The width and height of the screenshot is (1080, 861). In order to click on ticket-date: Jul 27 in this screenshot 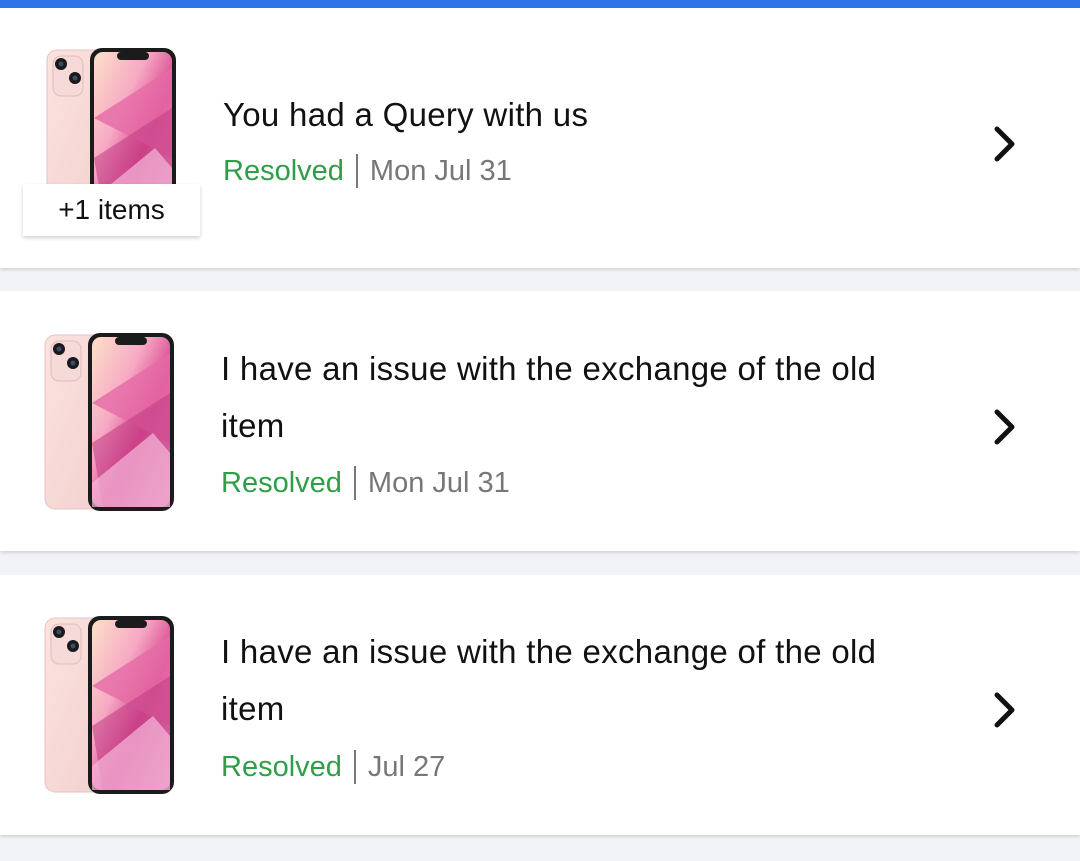, I will do `click(406, 767)`.